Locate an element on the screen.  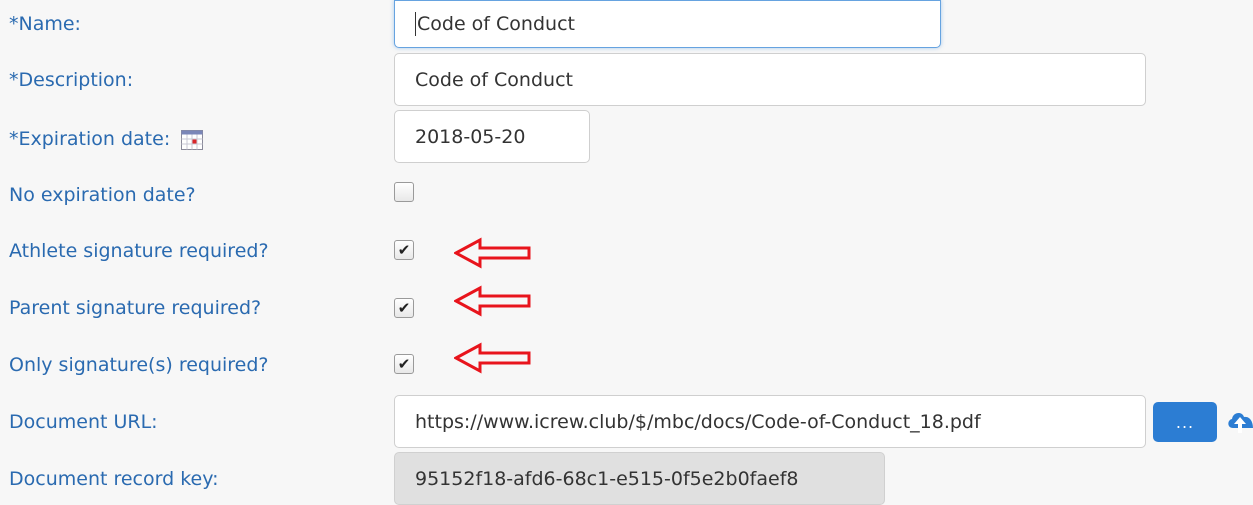
name-input: Code of Conduct is located at coordinates (667, 24).